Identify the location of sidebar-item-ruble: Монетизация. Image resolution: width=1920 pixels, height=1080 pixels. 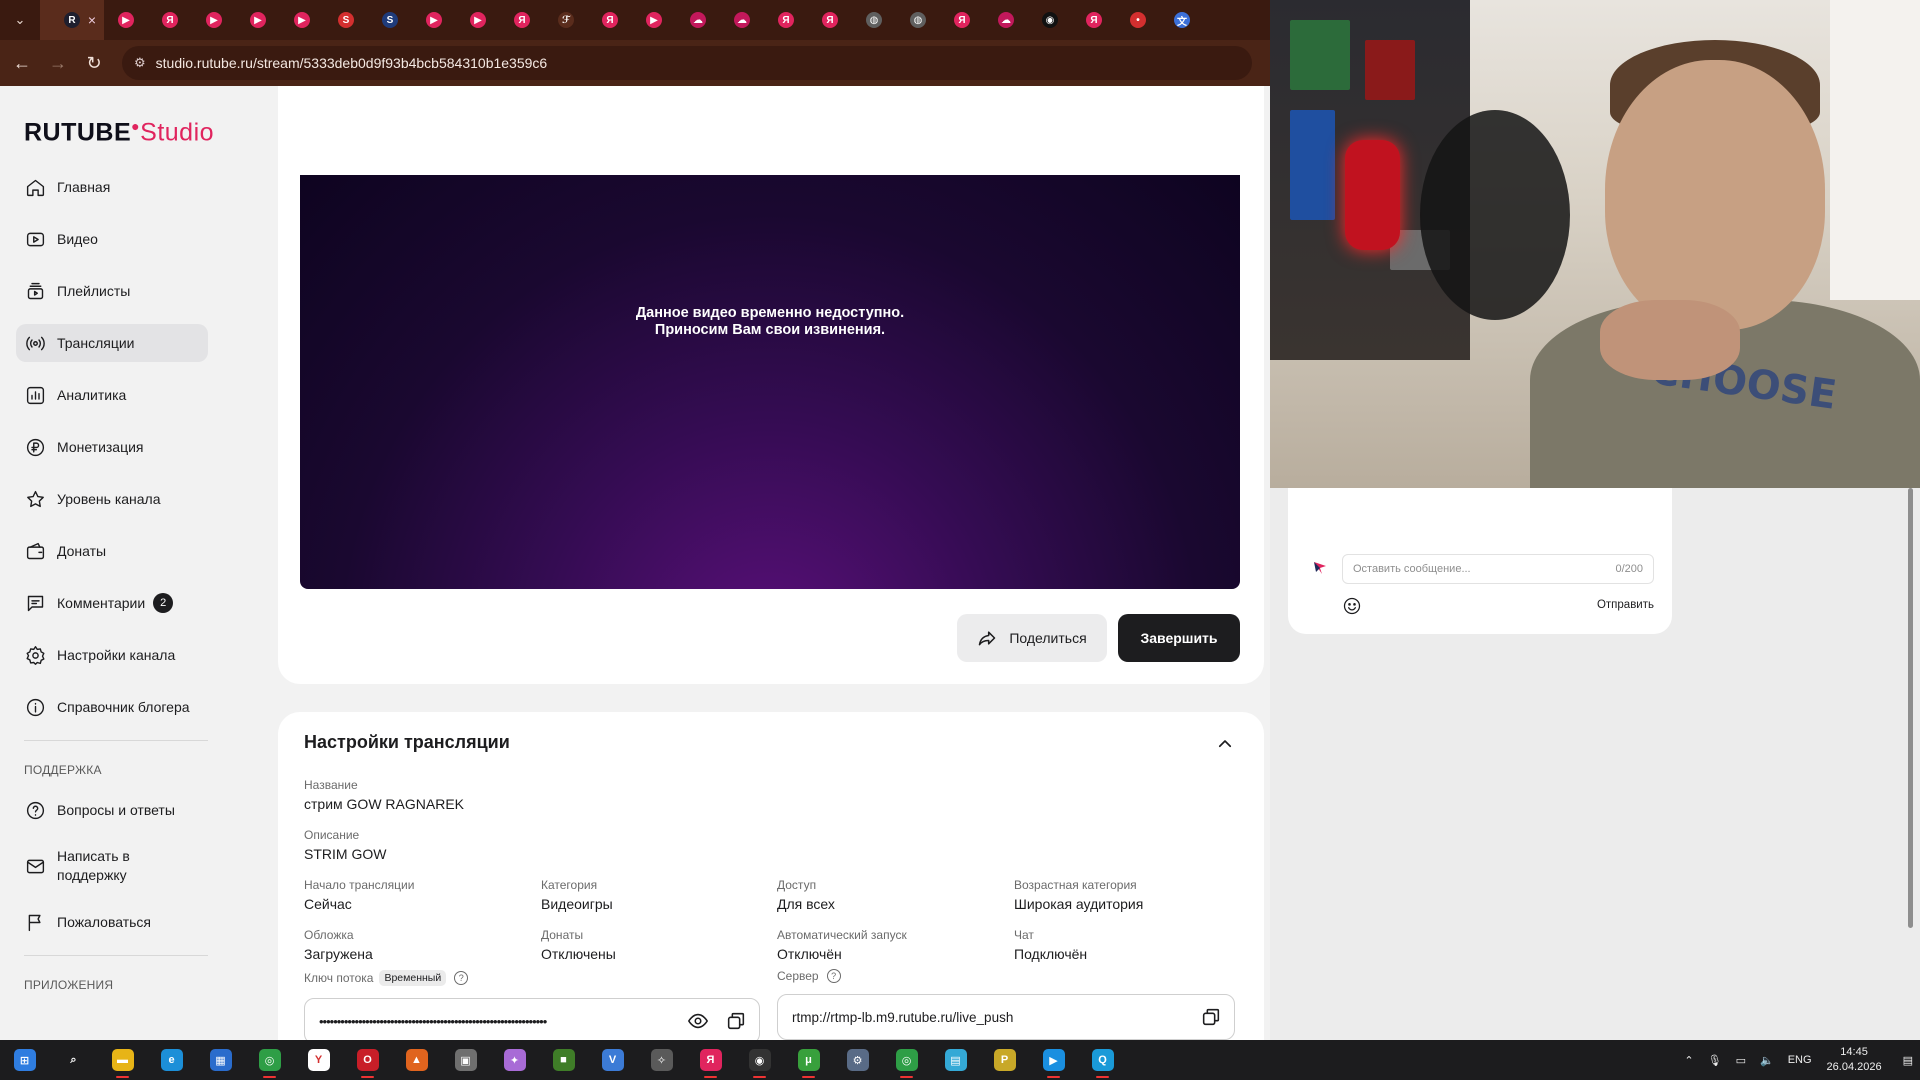
(112, 447).